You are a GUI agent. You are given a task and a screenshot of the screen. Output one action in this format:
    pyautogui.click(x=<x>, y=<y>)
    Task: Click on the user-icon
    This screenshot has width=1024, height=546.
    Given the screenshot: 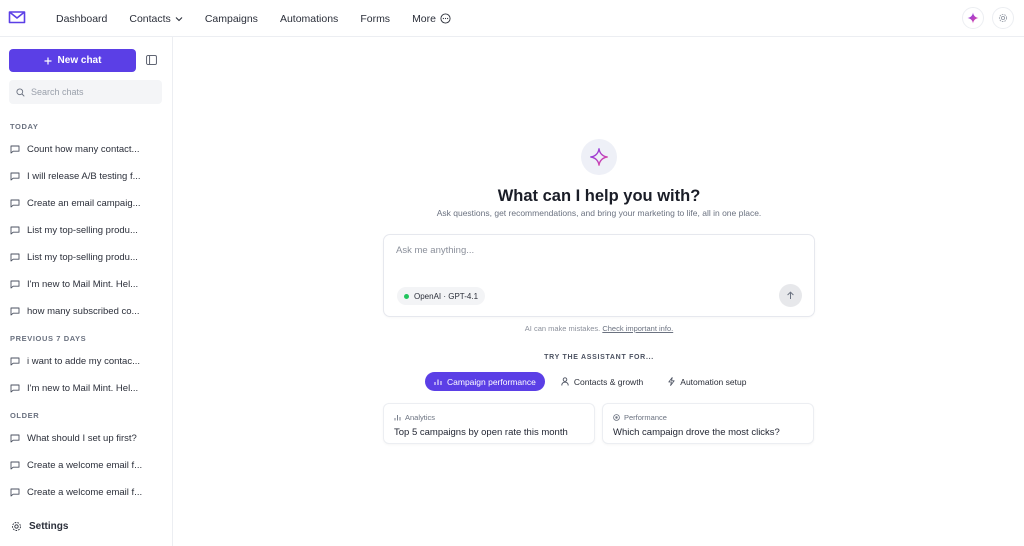 What is the action you would take?
    pyautogui.click(x=565, y=381)
    